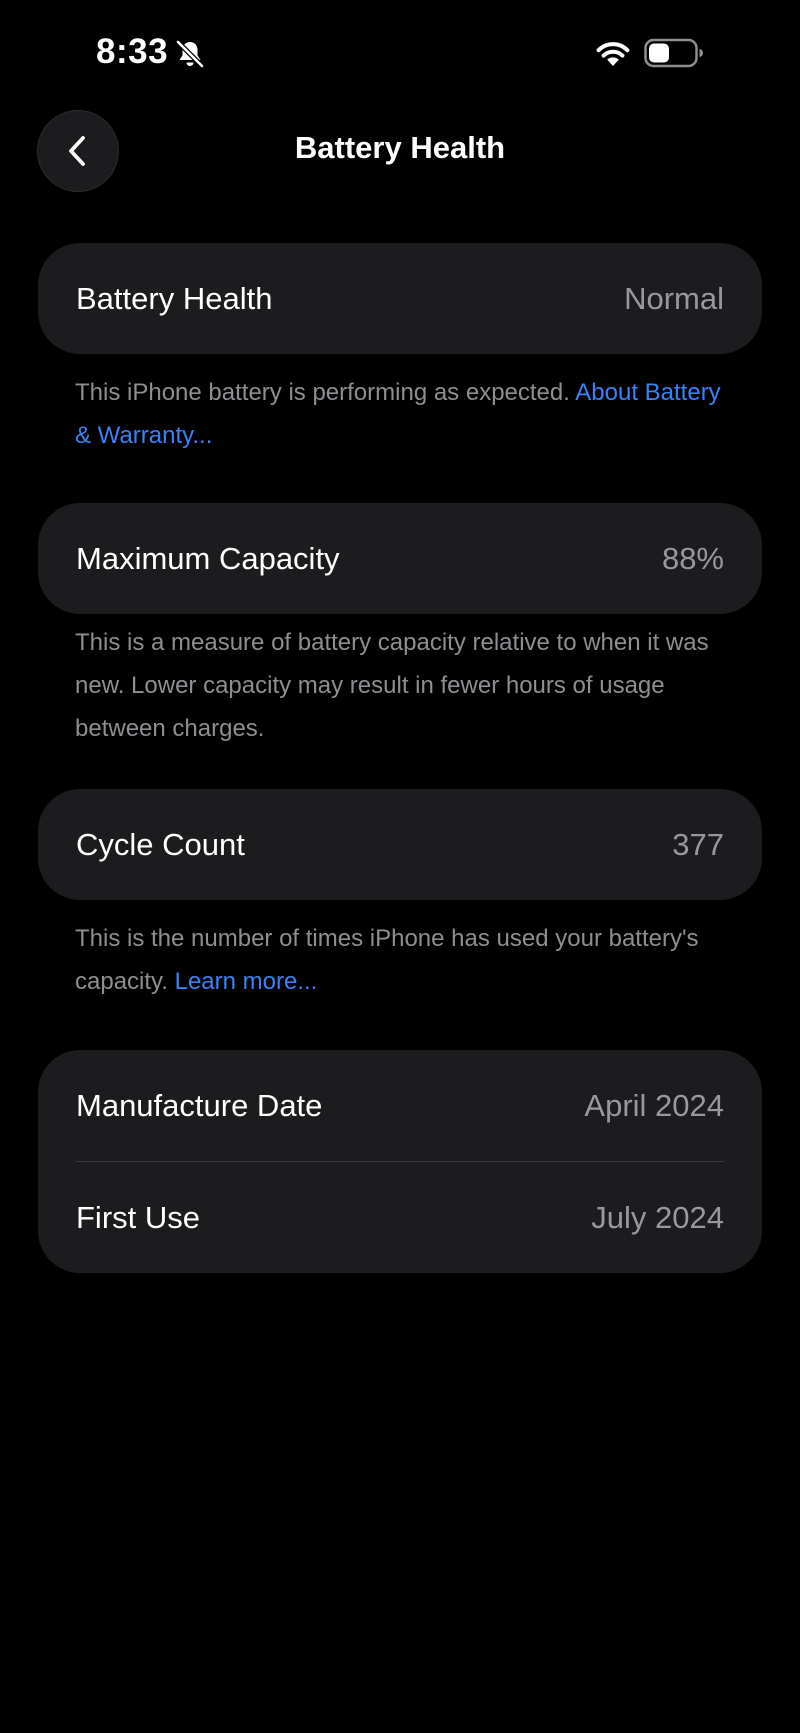 The height and width of the screenshot is (1733, 800). Describe the element at coordinates (400, 1105) in the screenshot. I see `manufacture-date-row: Manufacture Date April 2024` at that location.